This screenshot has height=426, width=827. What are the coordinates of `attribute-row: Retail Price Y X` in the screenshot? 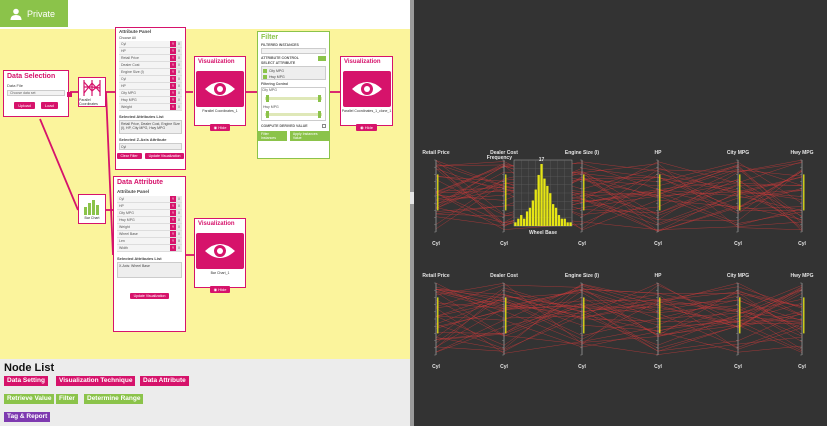 It's located at (150, 58).